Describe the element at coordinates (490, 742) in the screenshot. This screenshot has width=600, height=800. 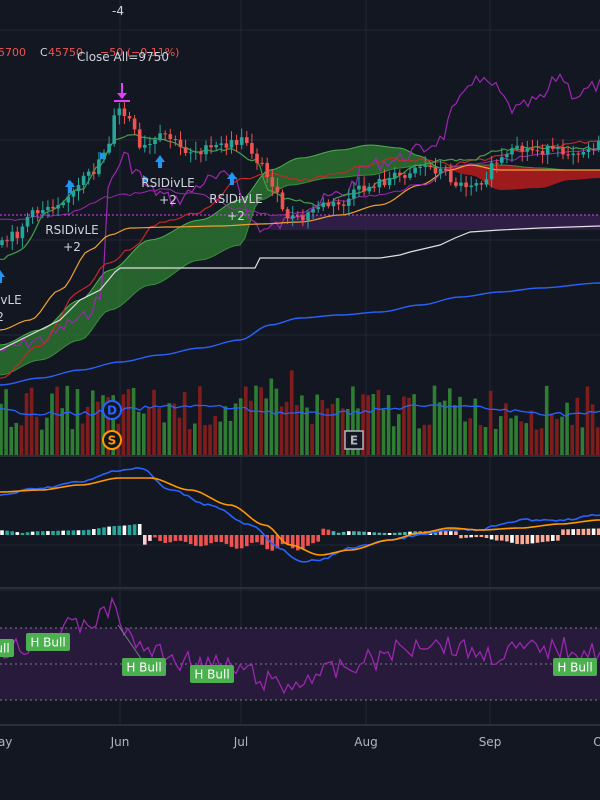
I see `x-tick-sep: Sep` at that location.